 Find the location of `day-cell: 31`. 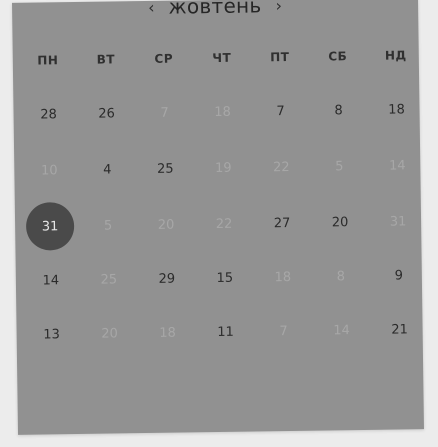

day-cell: 31 is located at coordinates (398, 221).